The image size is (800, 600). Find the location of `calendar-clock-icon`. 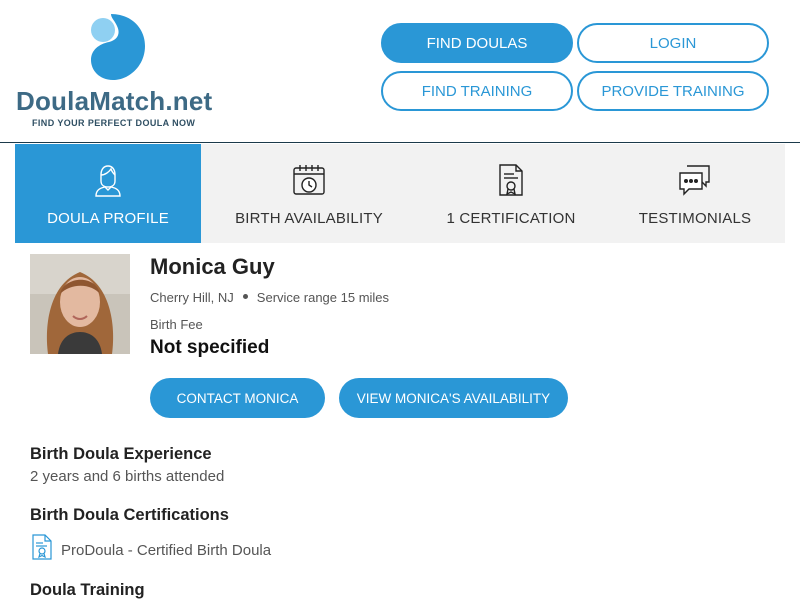

calendar-clock-icon is located at coordinates (309, 180).